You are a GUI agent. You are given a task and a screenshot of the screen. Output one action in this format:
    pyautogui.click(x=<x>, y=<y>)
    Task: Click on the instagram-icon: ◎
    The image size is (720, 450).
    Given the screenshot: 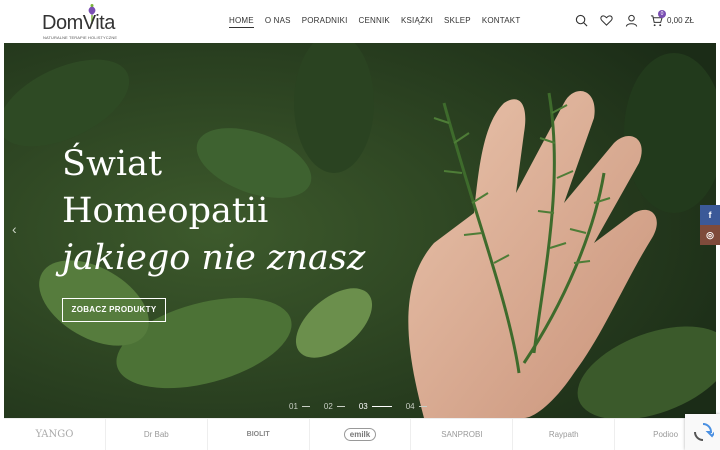 What is the action you would take?
    pyautogui.click(x=710, y=235)
    